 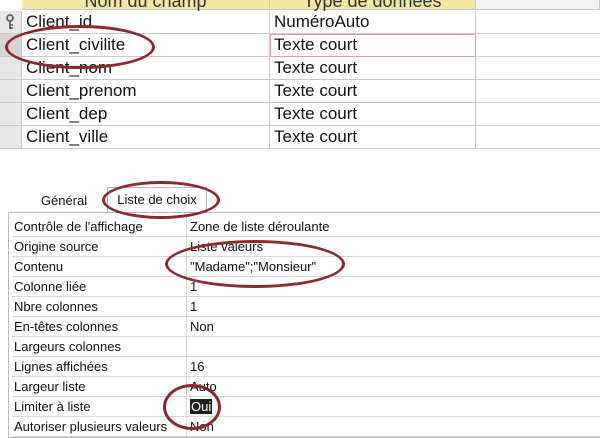 I want to click on key-icon, so click(x=10, y=21).